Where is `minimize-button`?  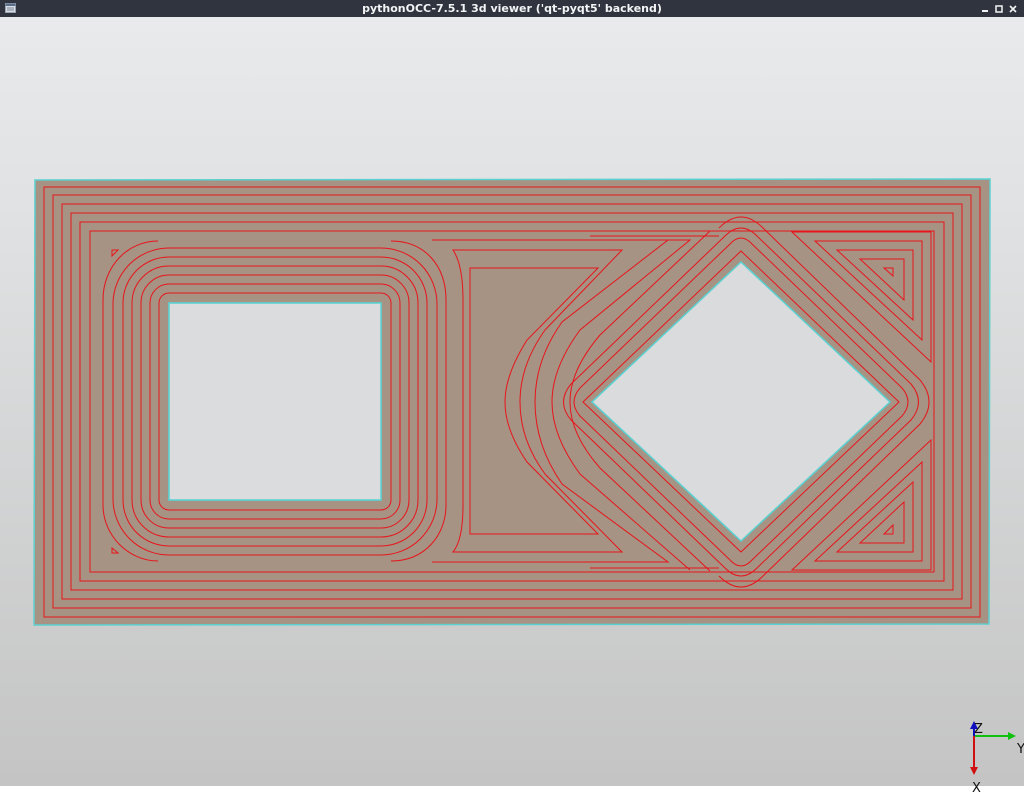 minimize-button is located at coordinates (985, 8).